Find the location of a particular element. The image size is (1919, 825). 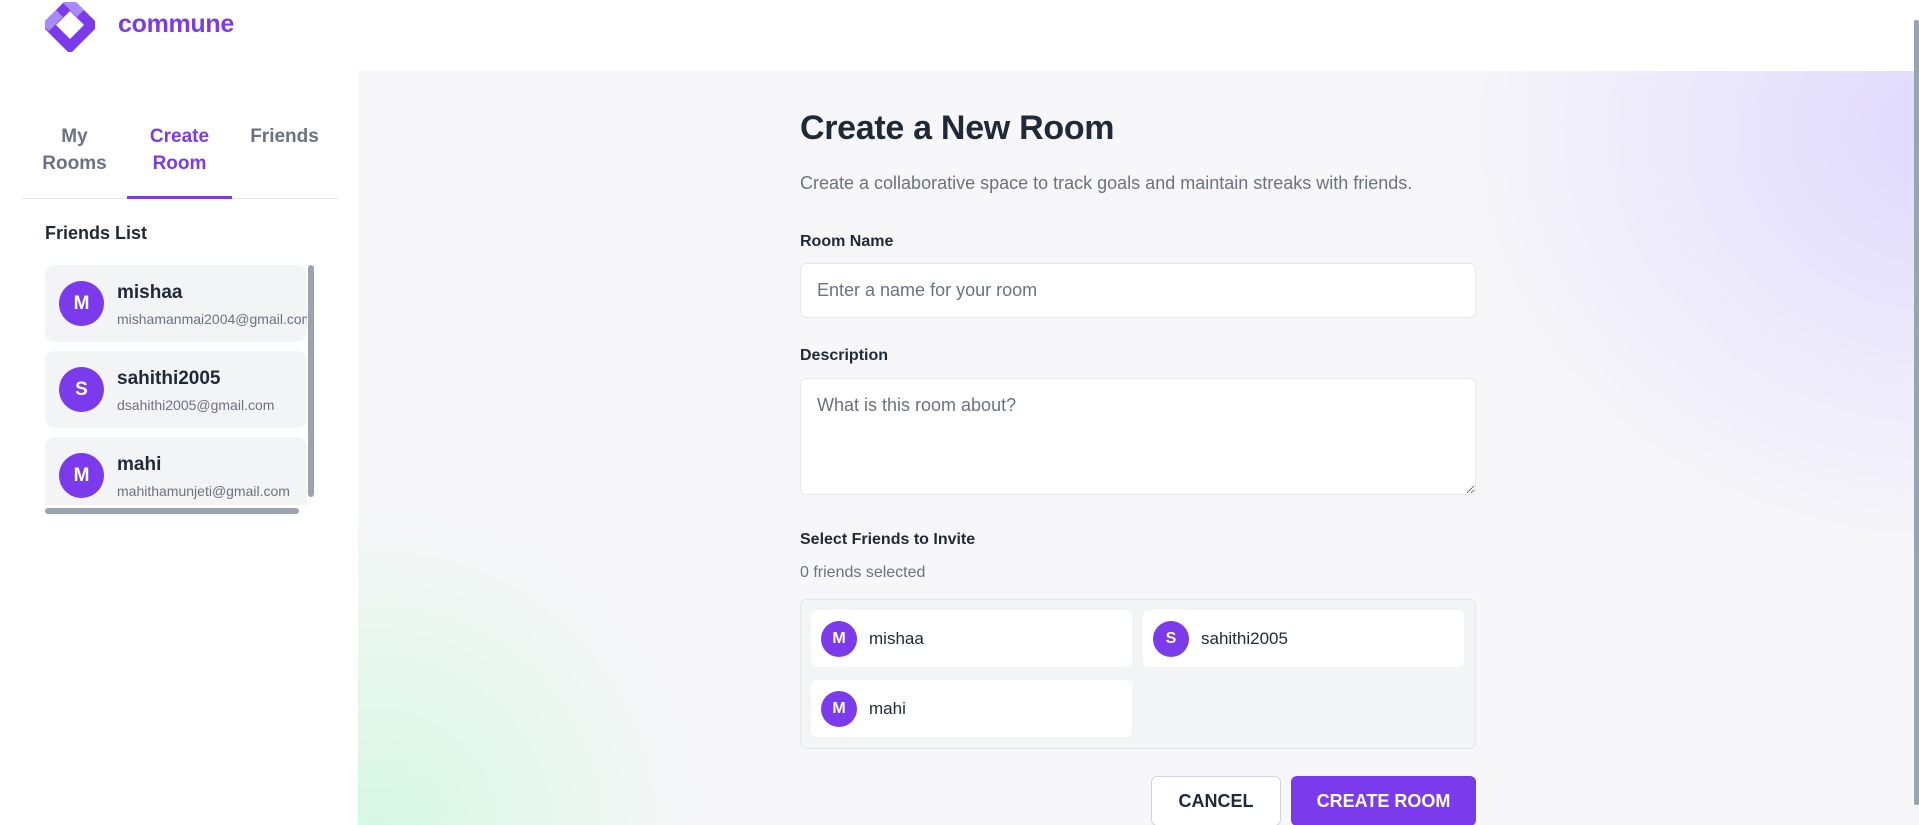

page-title: Create a New Room is located at coordinates (957, 128).